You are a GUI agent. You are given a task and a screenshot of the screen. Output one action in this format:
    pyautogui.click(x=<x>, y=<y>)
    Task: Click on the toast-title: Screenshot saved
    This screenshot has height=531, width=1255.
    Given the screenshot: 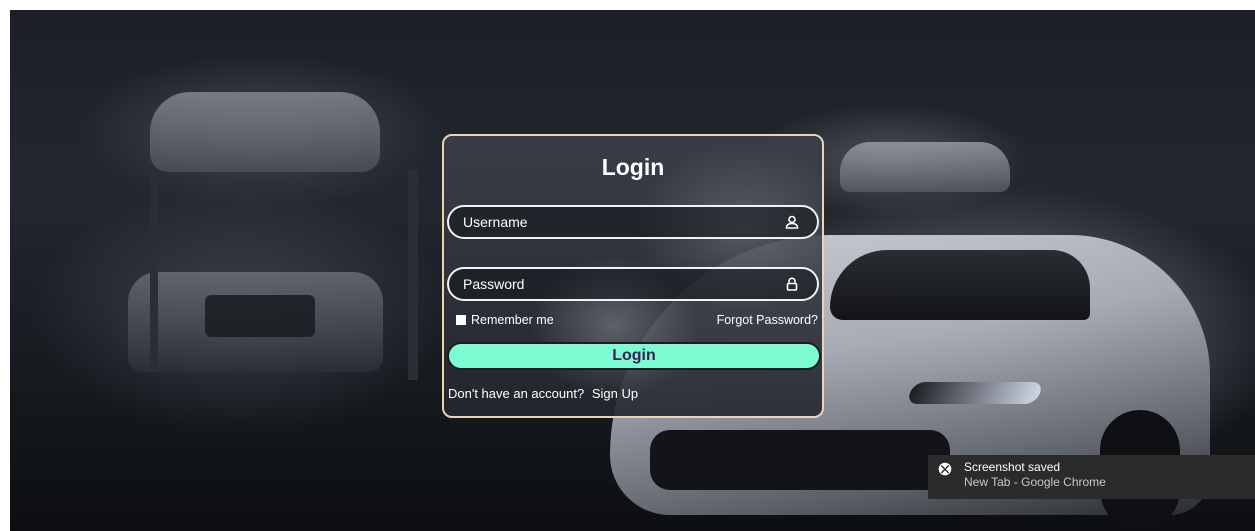 What is the action you would take?
    pyautogui.click(x=1012, y=467)
    